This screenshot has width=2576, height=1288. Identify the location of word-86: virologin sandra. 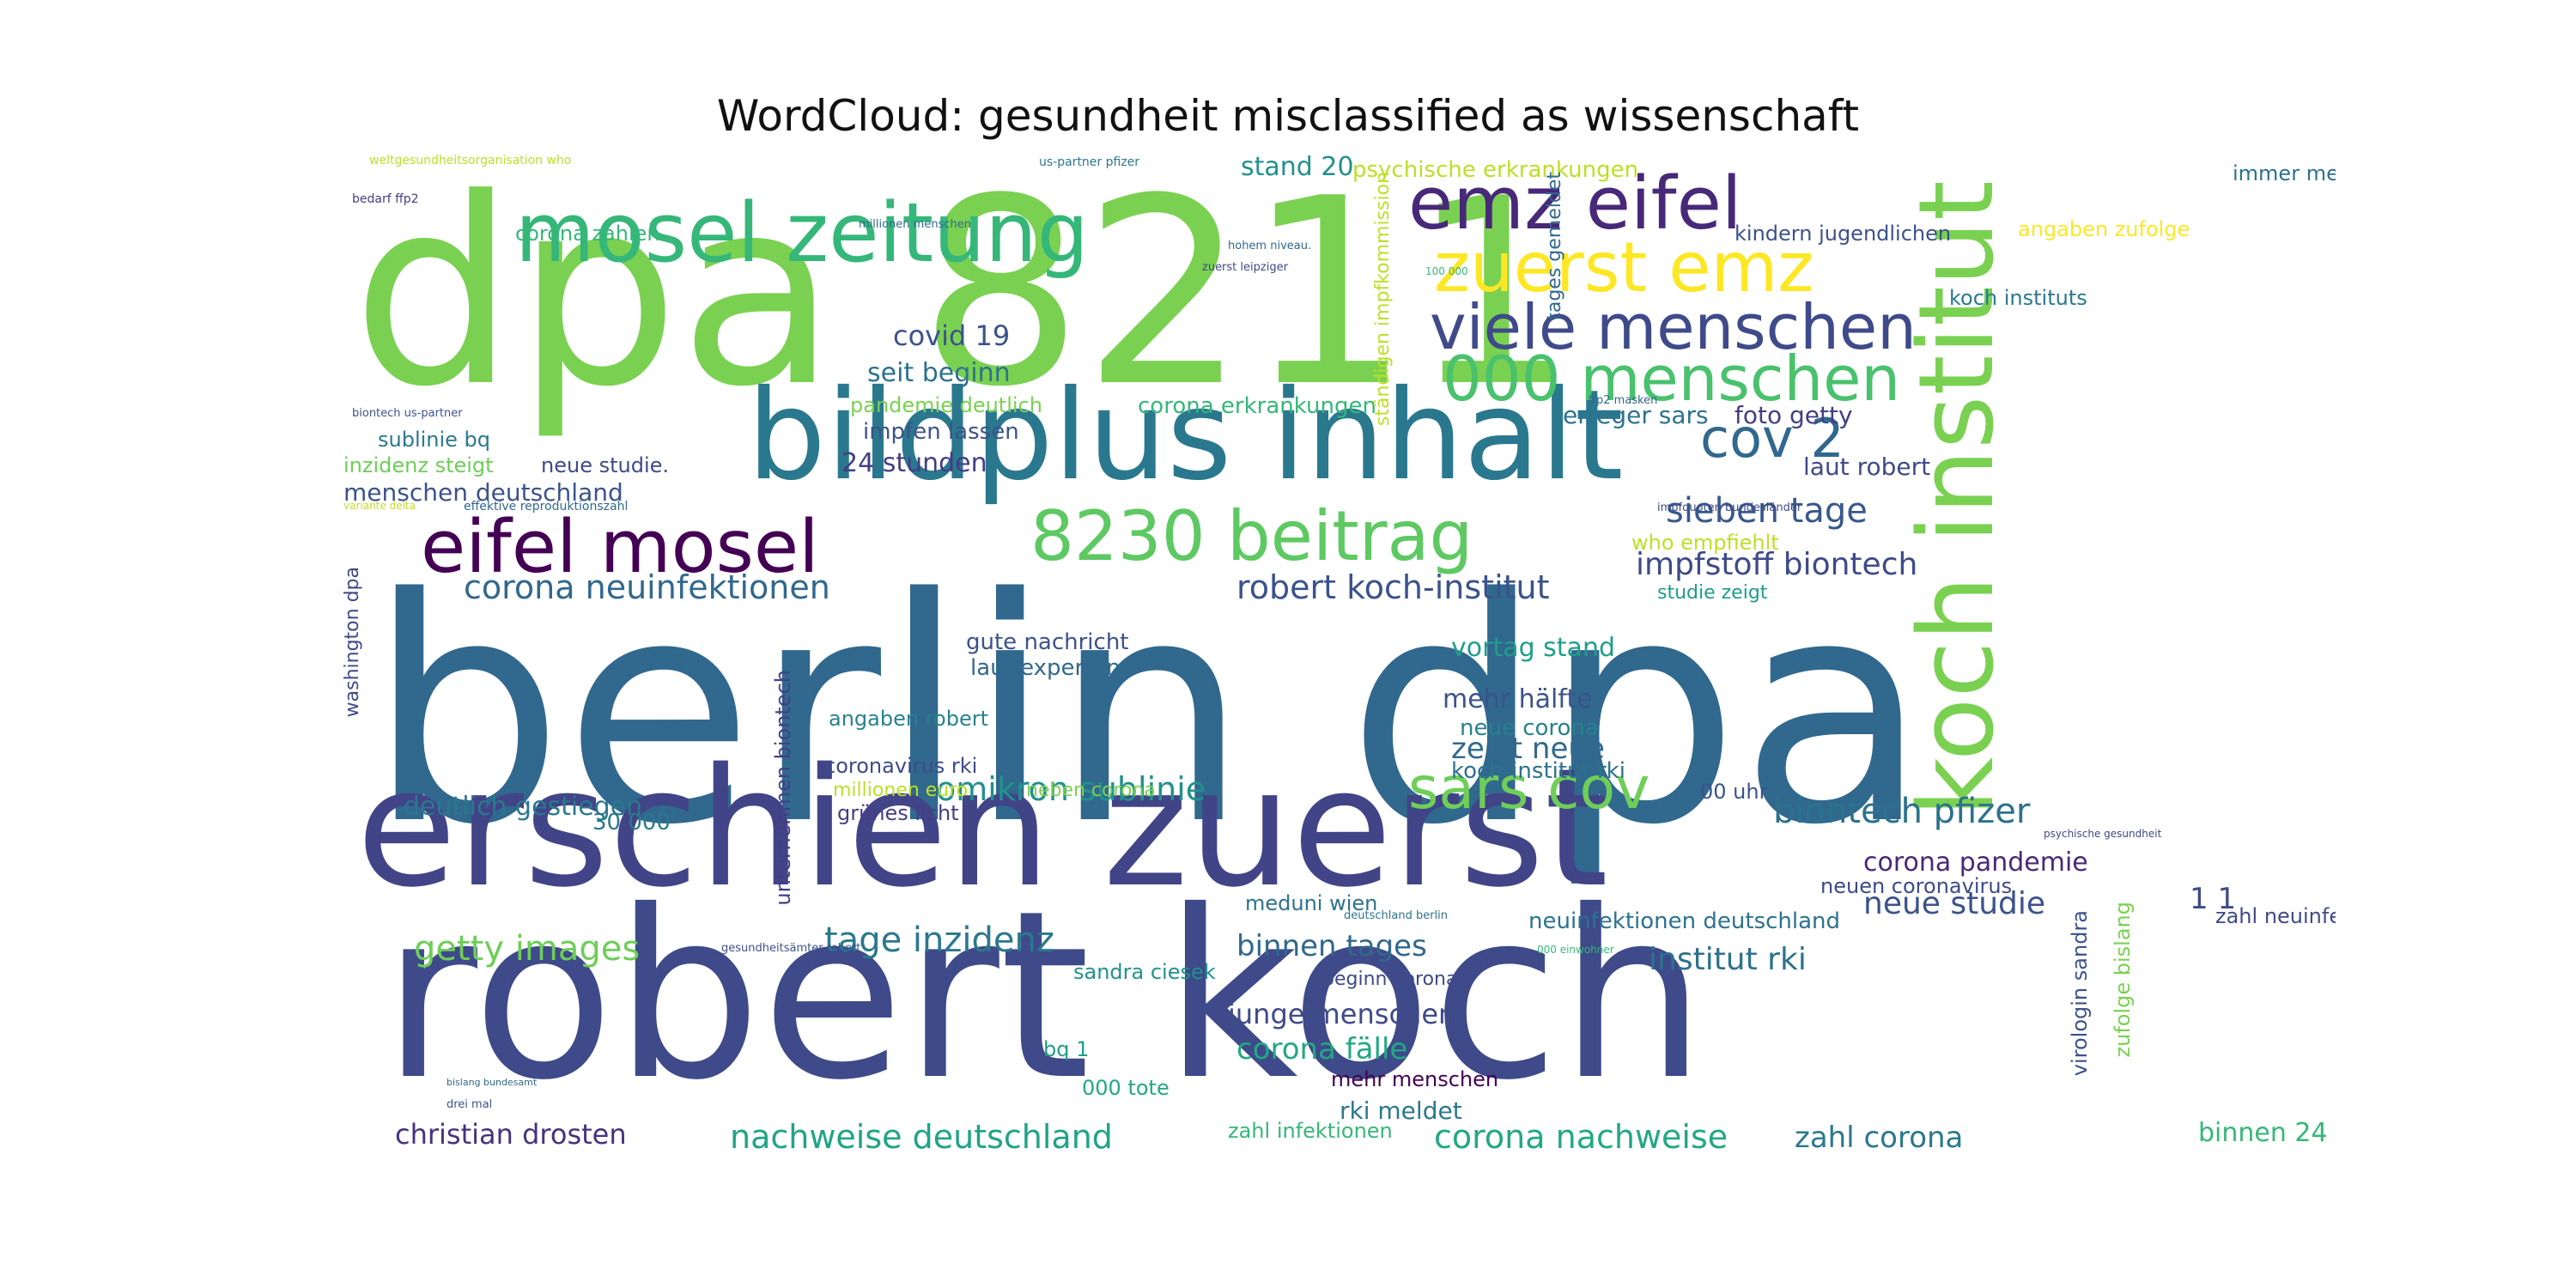
(2080, 994).